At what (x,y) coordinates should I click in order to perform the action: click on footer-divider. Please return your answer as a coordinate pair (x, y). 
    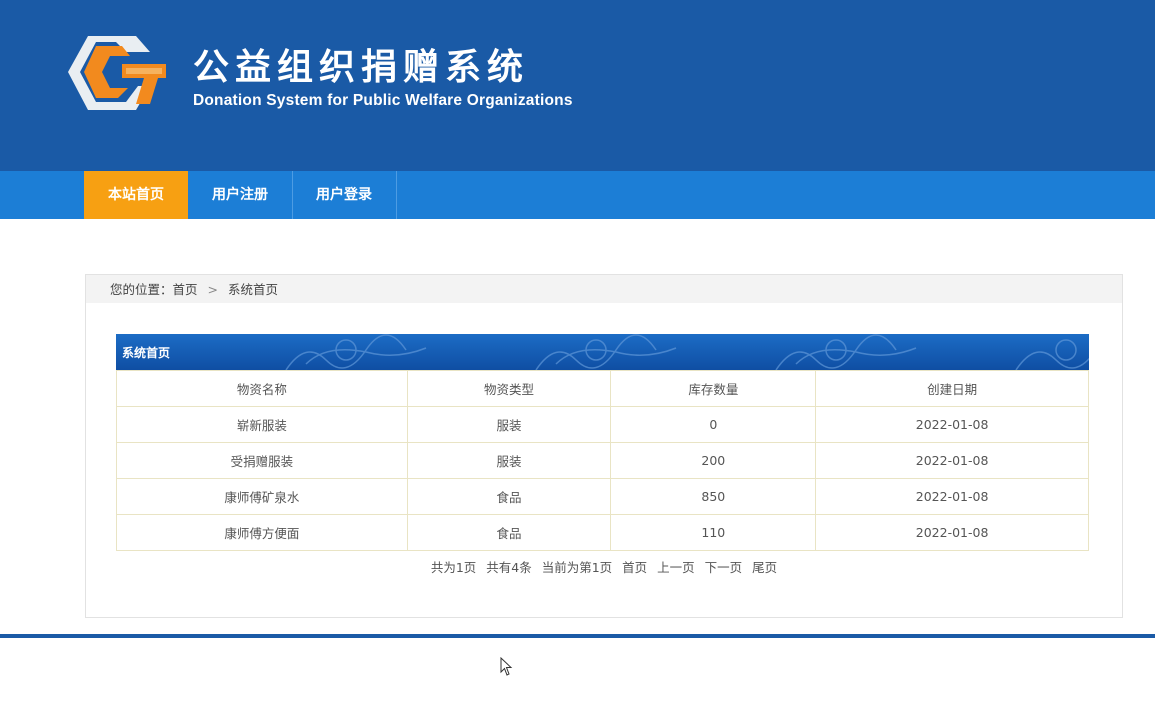
    Looking at the image, I should click on (577, 636).